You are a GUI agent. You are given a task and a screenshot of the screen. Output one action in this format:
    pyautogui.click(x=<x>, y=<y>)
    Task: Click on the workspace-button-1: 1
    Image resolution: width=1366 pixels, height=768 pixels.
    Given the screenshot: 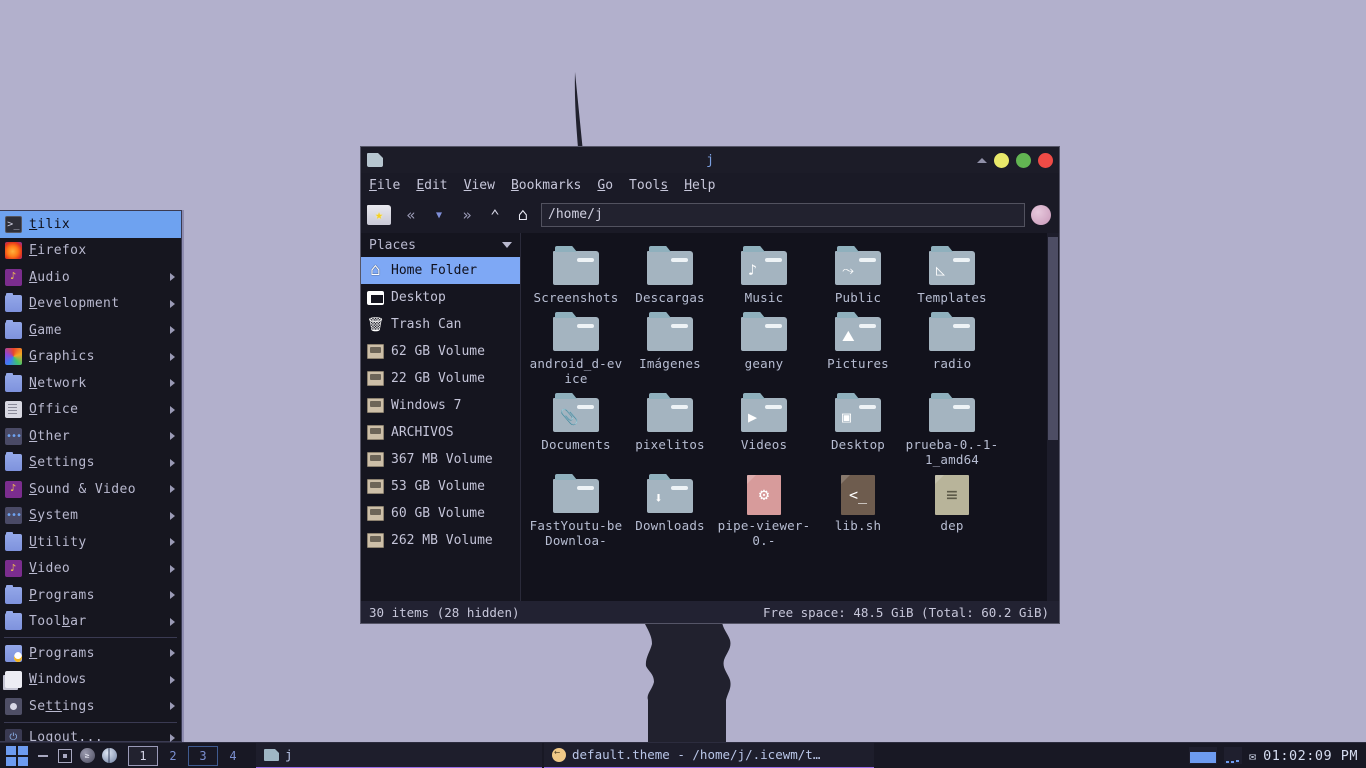 What is the action you would take?
    pyautogui.click(x=143, y=755)
    